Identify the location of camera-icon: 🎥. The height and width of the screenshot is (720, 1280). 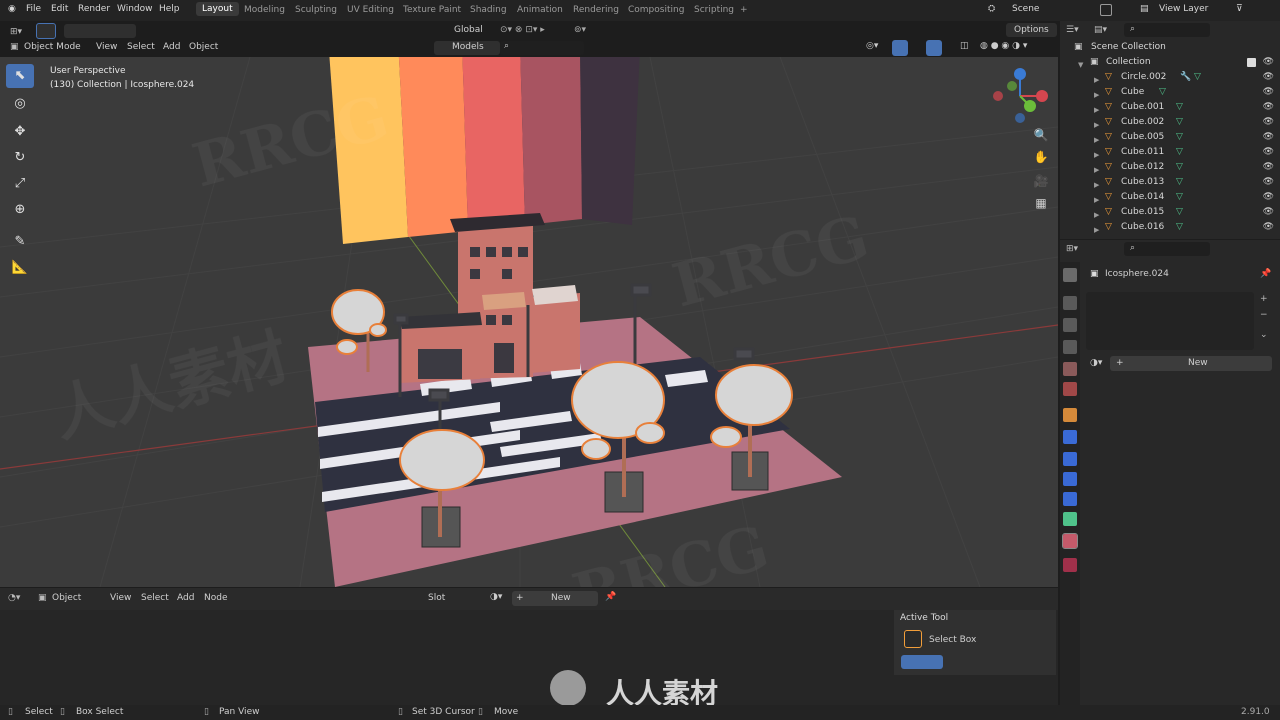
(1041, 183).